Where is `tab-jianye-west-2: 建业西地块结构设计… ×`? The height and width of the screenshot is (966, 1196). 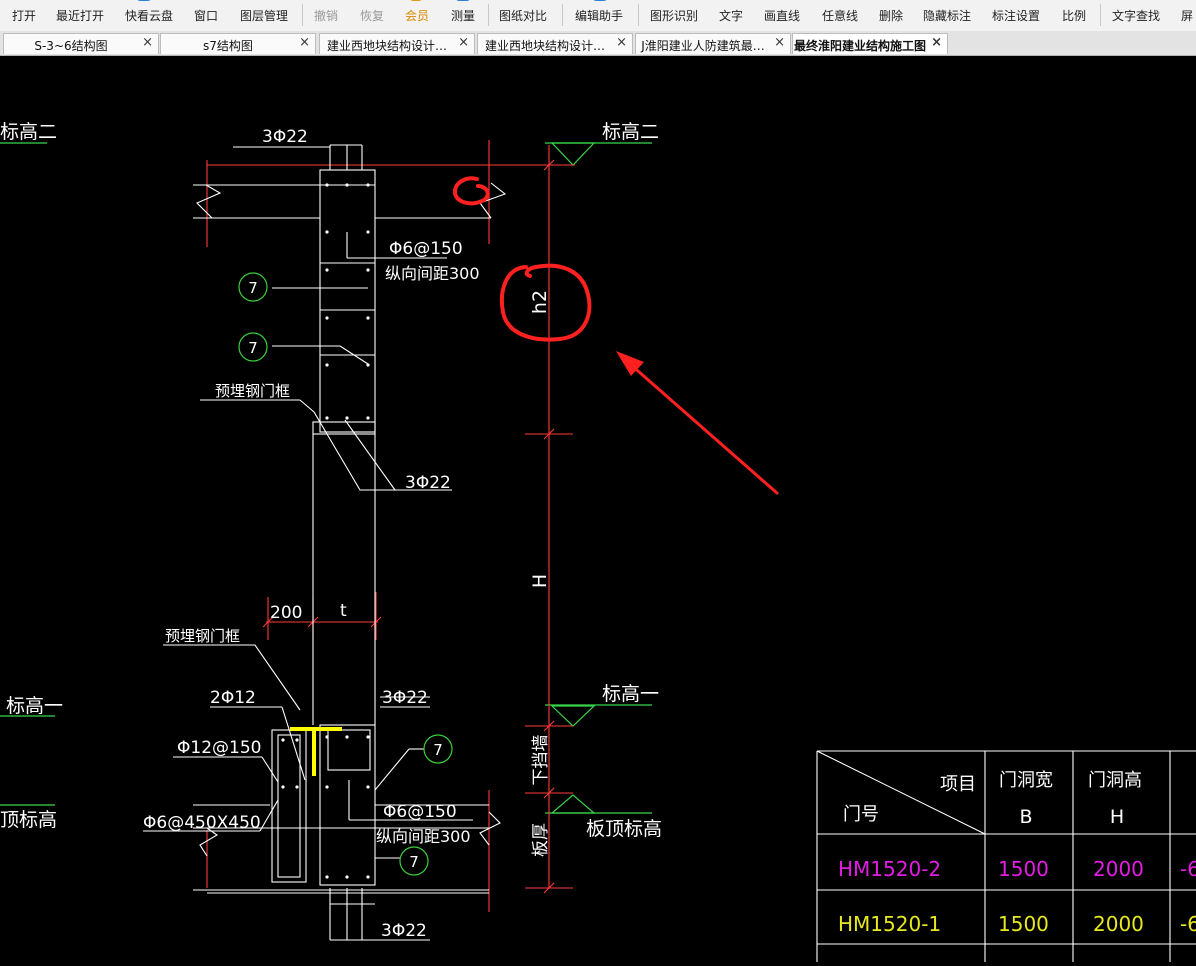
tab-jianye-west-2: 建业西地块结构设计… × is located at coordinates (555, 43).